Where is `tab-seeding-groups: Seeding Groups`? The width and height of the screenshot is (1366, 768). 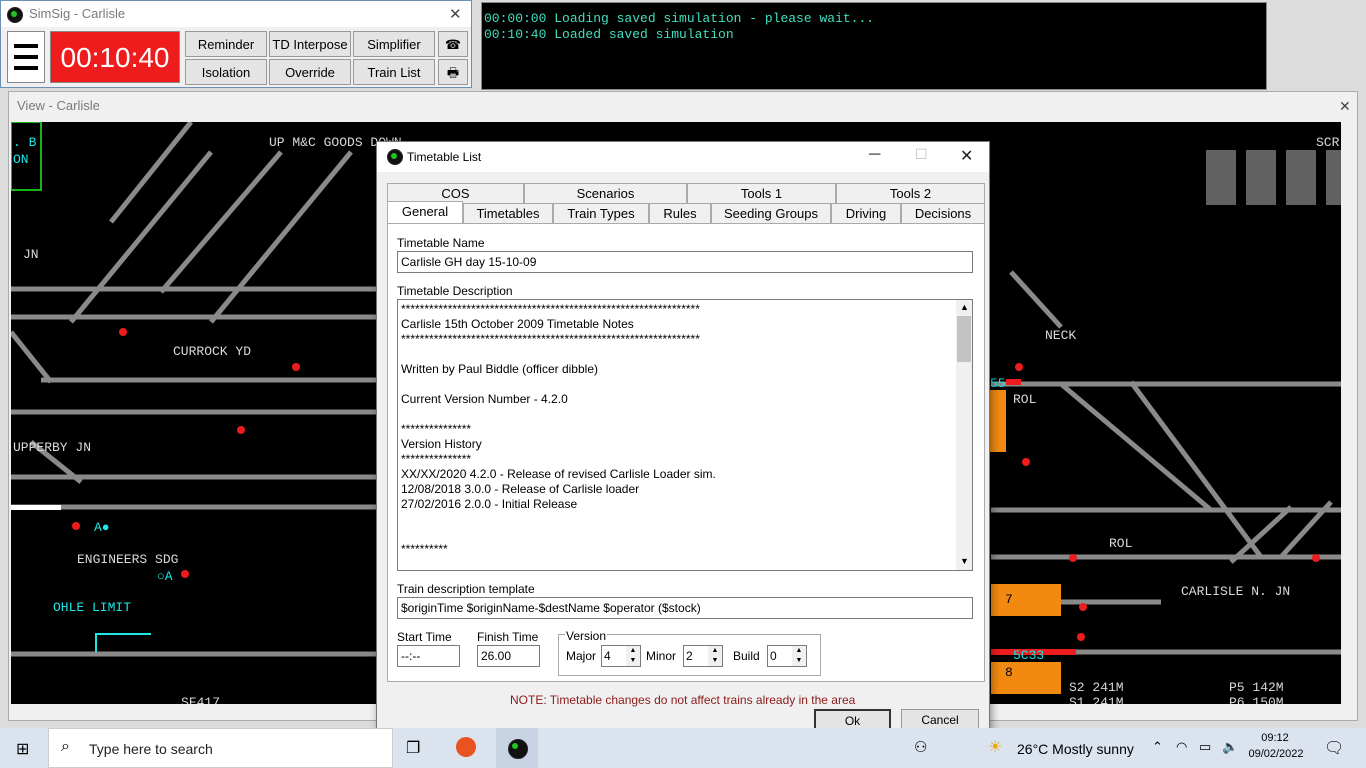
tab-seeding-groups: Seeding Groups is located at coordinates (771, 213).